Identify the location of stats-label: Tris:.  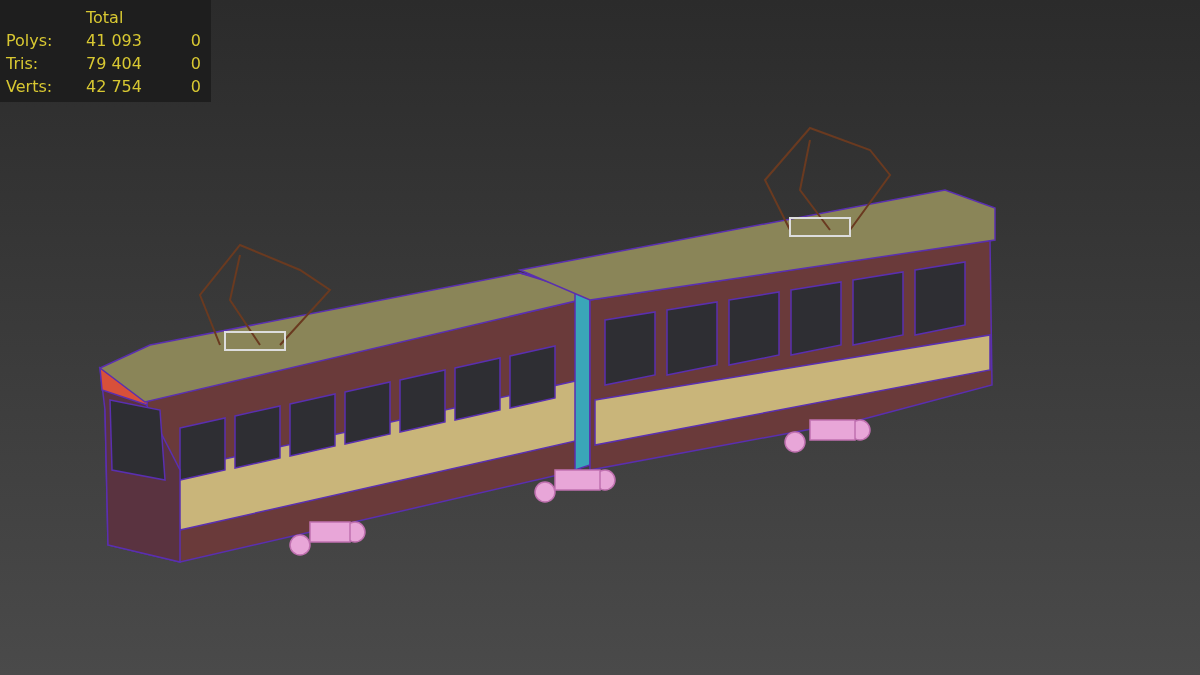
(23, 63).